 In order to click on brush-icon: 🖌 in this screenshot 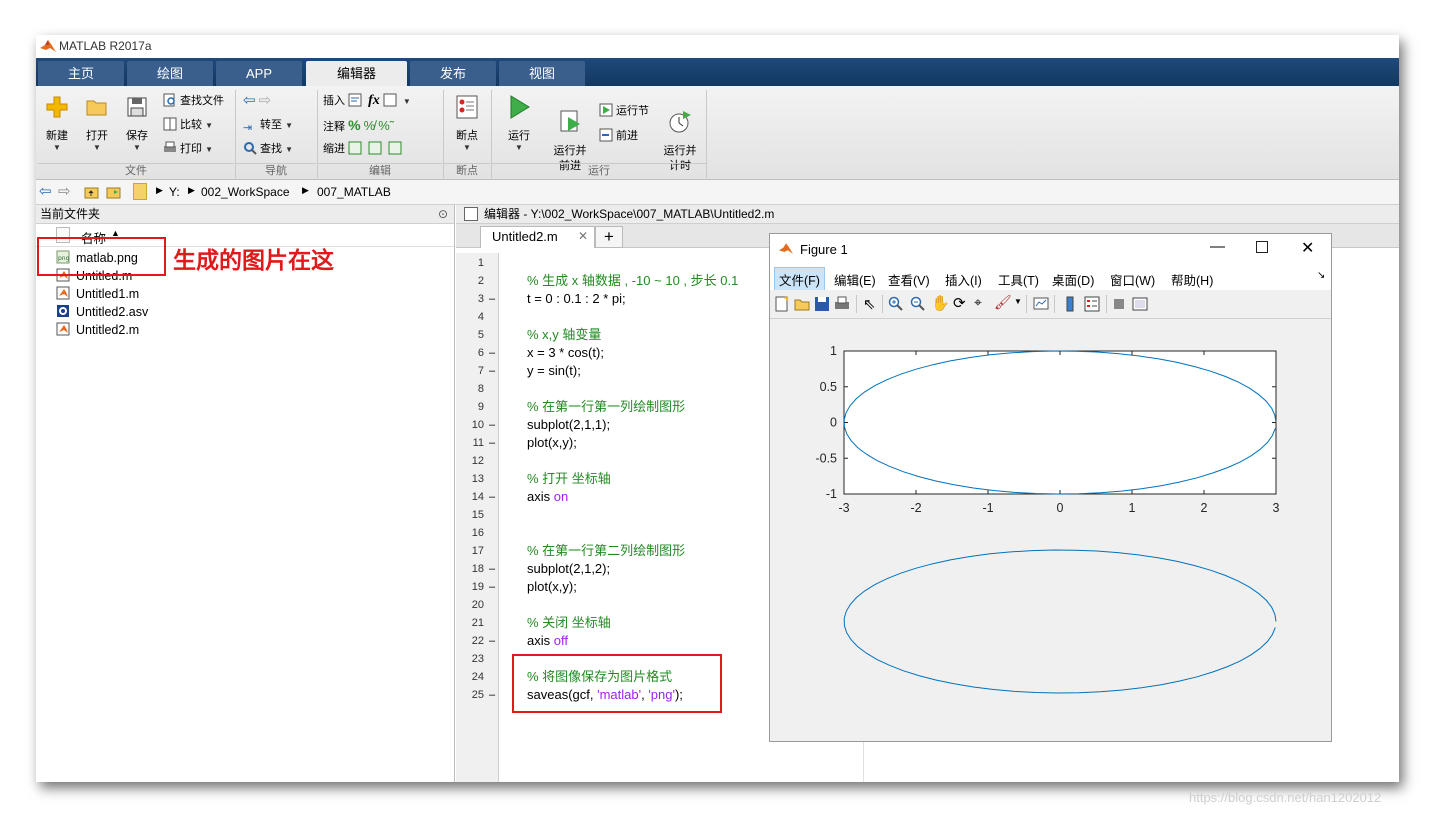, I will do `click(1003, 302)`.